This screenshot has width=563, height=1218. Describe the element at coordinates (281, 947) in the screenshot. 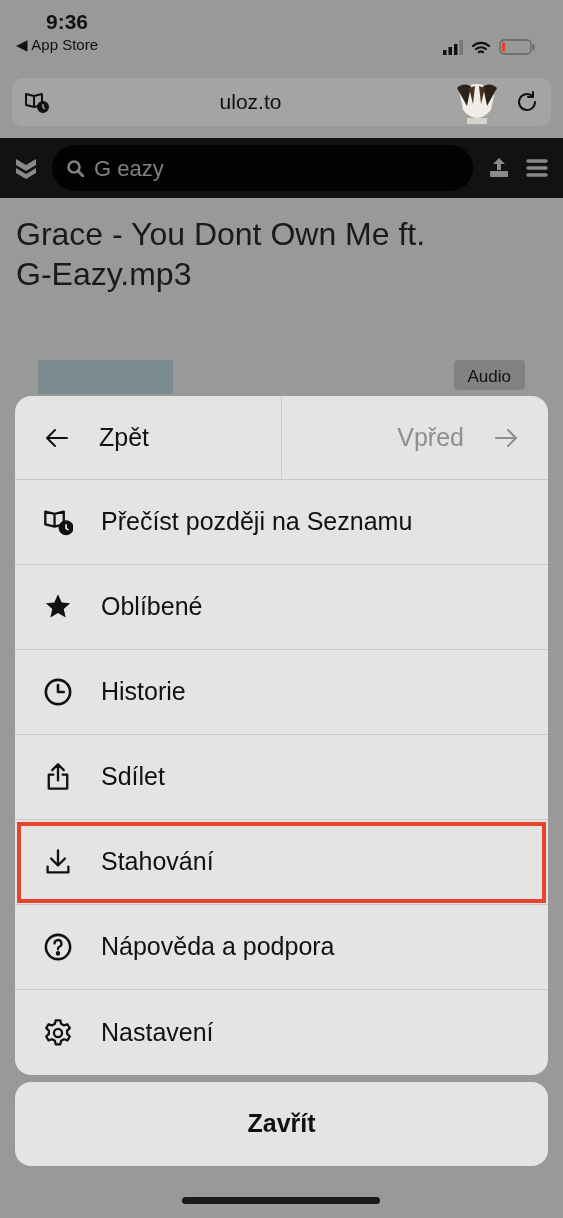

I see `menu-item: Nápověda a podpora` at that location.